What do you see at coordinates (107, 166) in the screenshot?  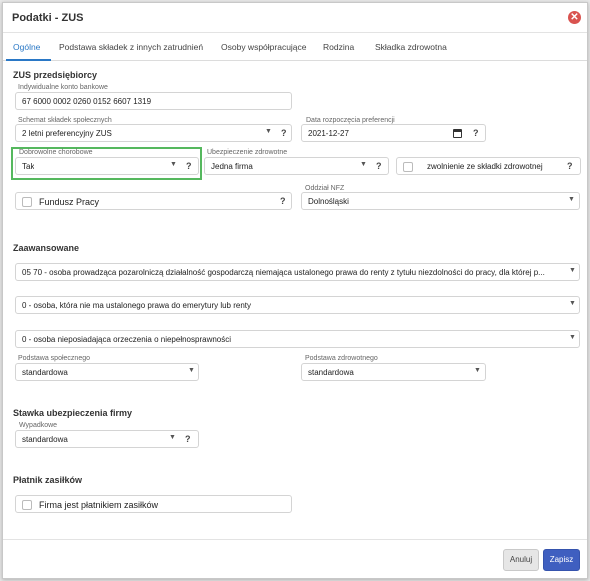 I see `sickness-select: Tak ▼ ?` at bounding box center [107, 166].